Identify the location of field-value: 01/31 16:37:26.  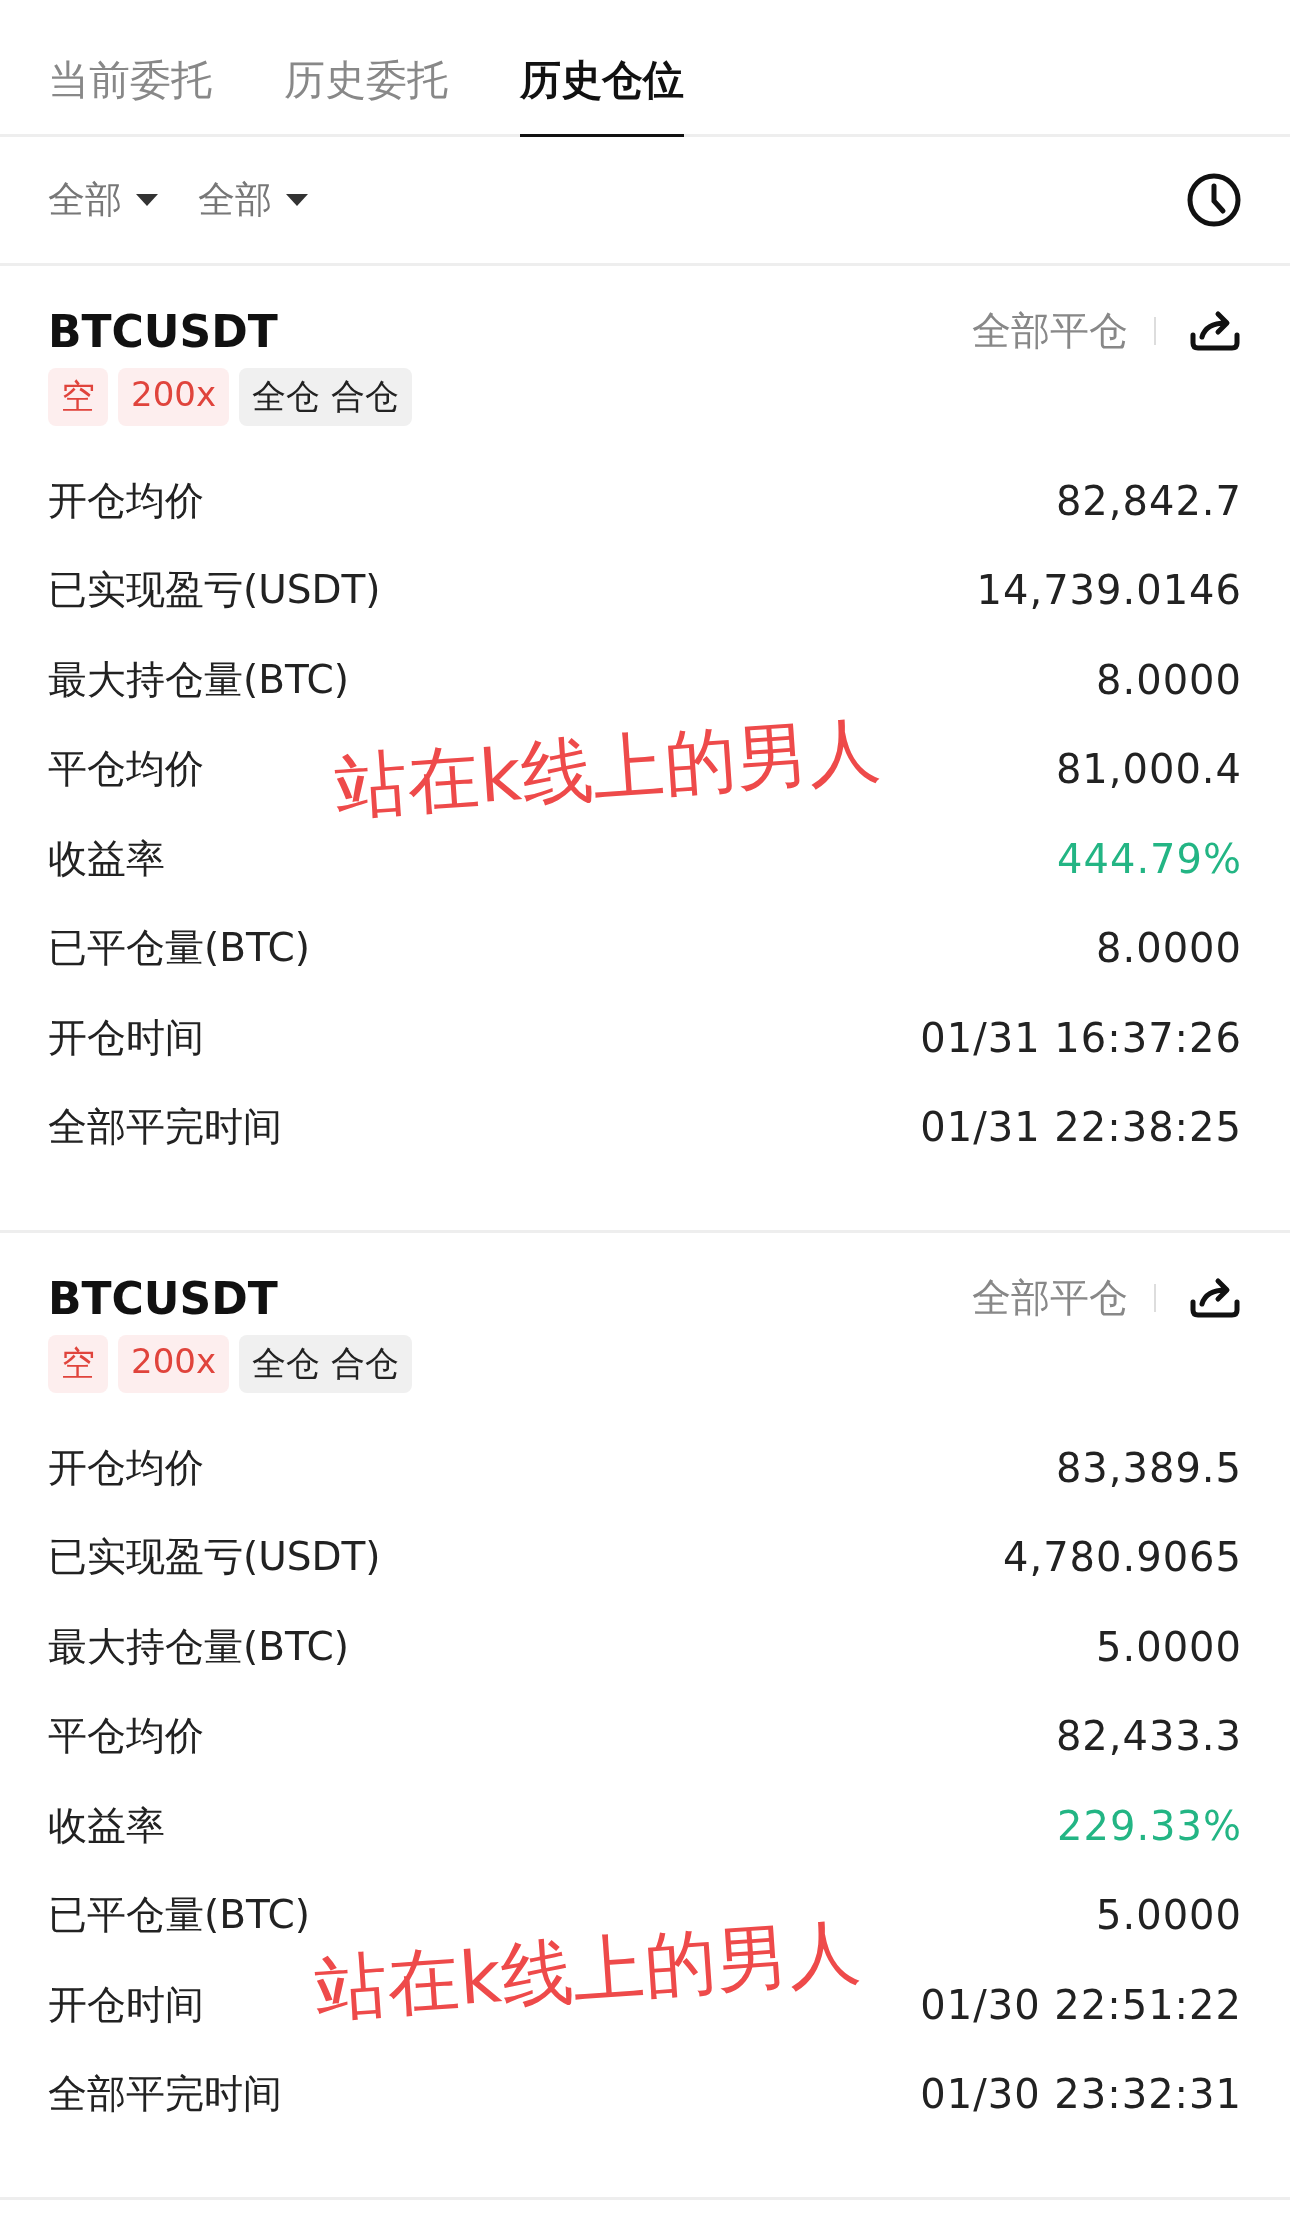
(1081, 1037).